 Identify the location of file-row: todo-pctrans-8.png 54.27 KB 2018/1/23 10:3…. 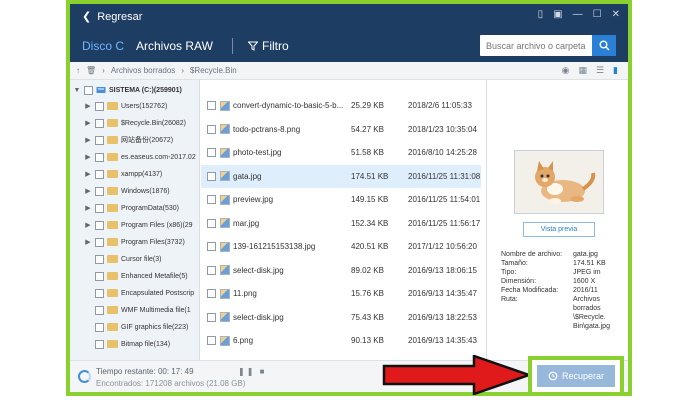
(341, 129).